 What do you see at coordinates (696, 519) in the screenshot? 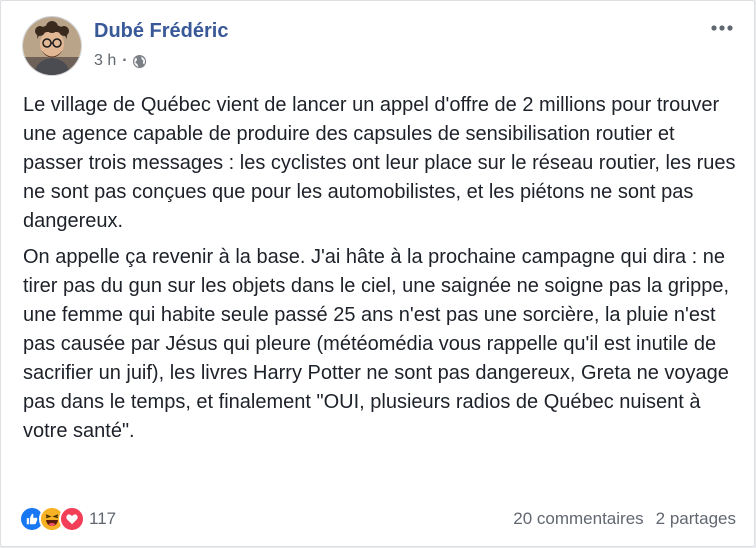
I see `shares-count-link: 2 partages` at bounding box center [696, 519].